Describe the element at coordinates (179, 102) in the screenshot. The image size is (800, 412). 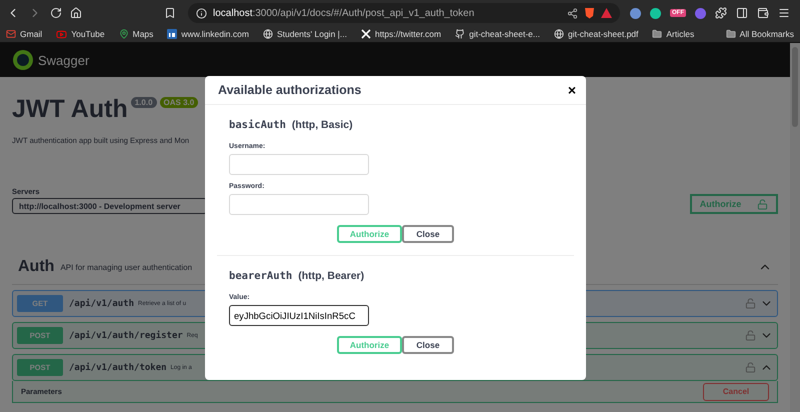
I see `oas-badge: OAS 3.0` at that location.